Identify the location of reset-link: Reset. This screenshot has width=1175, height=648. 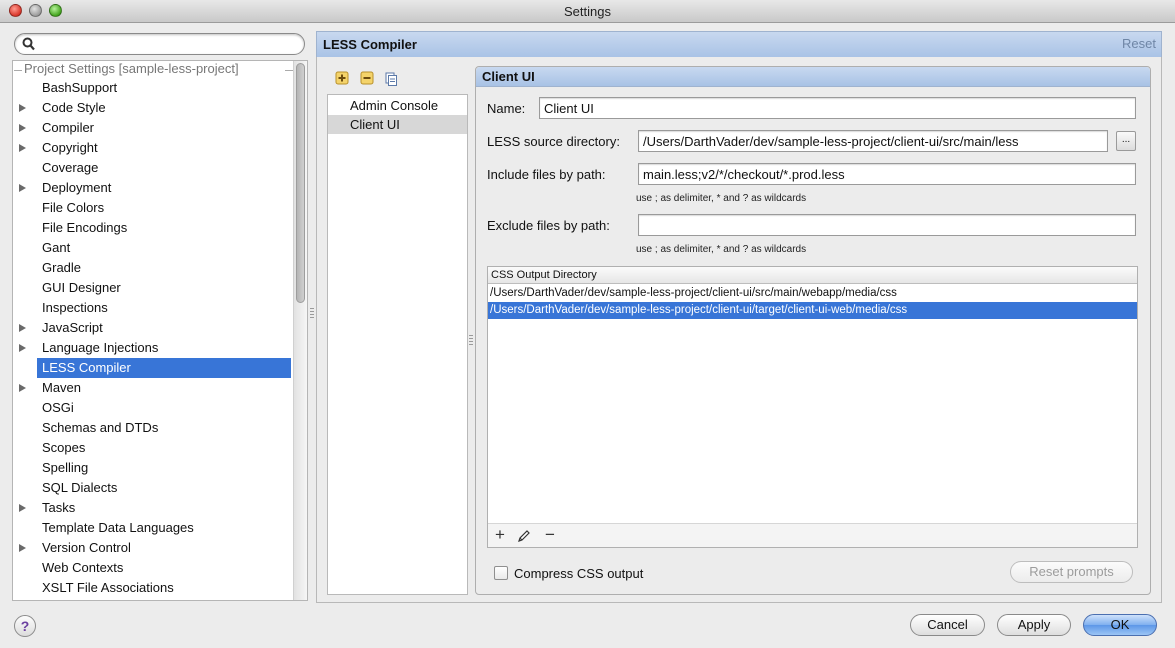
(1139, 43).